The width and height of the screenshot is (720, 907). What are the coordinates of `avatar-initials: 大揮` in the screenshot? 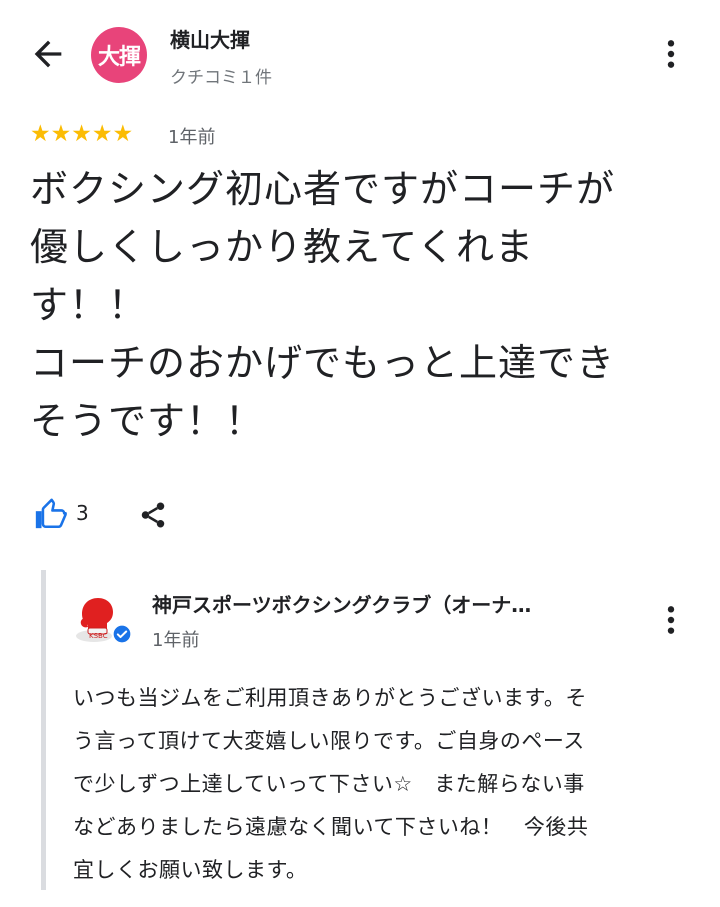 It's located at (119, 57).